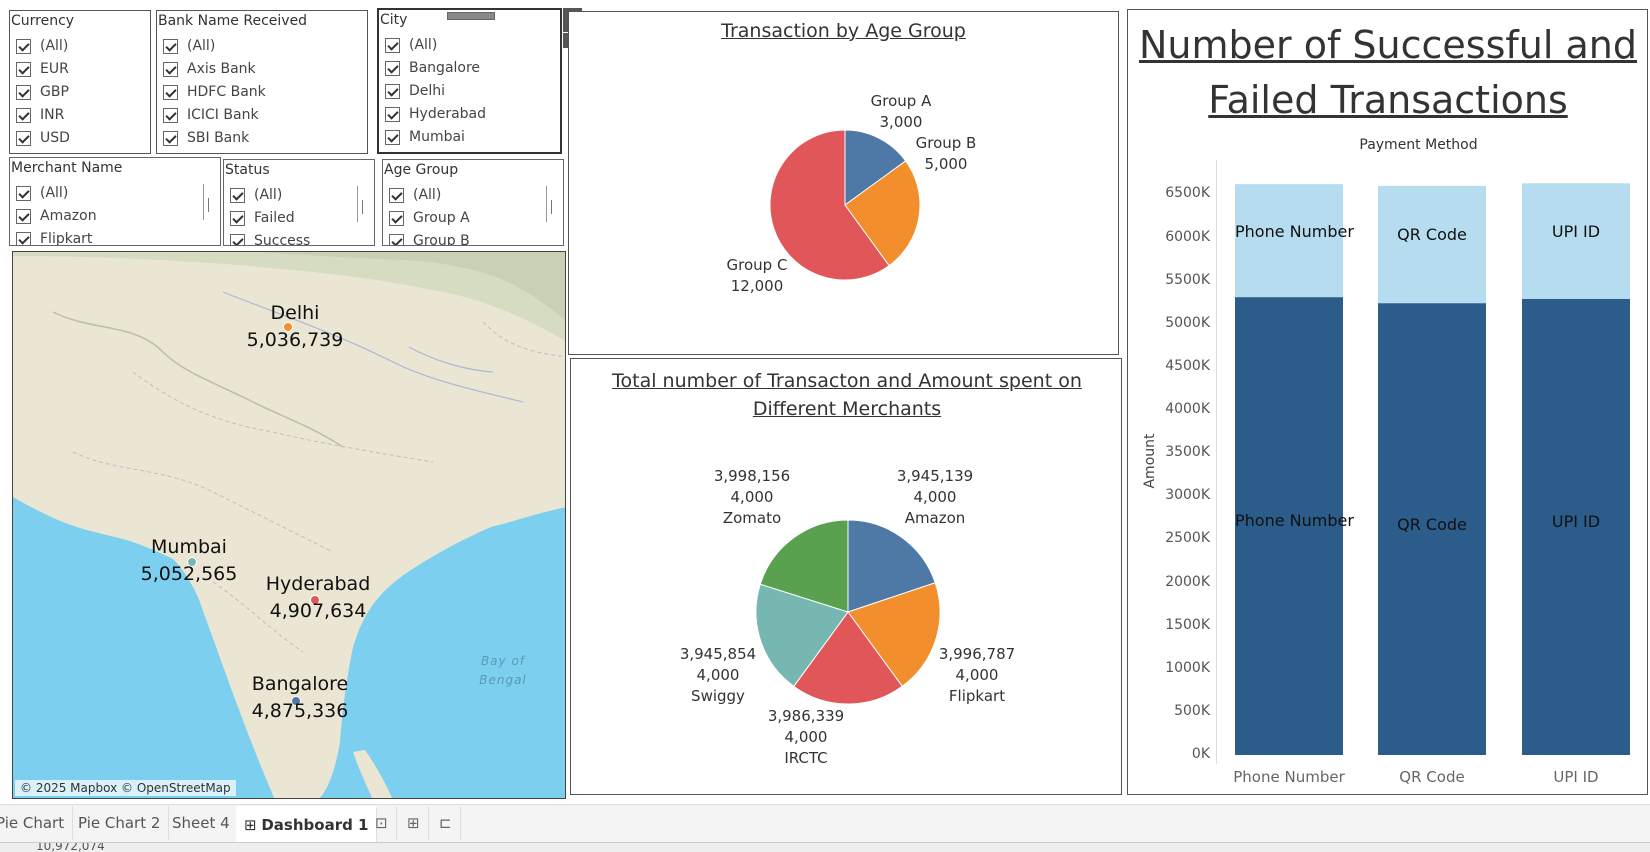 The height and width of the screenshot is (852, 1650). Describe the element at coordinates (362, 204) in the screenshot. I see `status-scrollbar` at that location.